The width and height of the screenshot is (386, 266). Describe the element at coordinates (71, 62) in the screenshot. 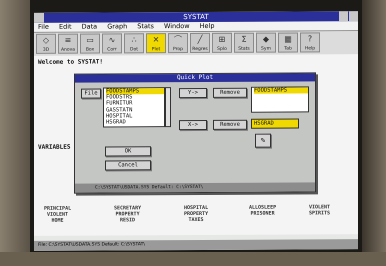

I see `welcome-text: Welcome to SYSTAT!` at that location.